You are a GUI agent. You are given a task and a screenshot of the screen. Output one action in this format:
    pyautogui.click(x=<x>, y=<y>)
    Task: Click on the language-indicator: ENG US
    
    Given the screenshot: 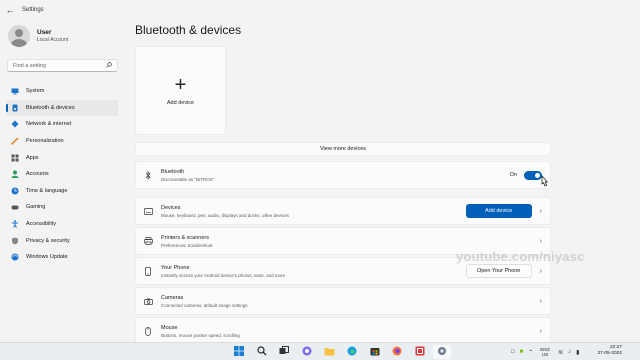 What is the action you would take?
    pyautogui.click(x=545, y=352)
    